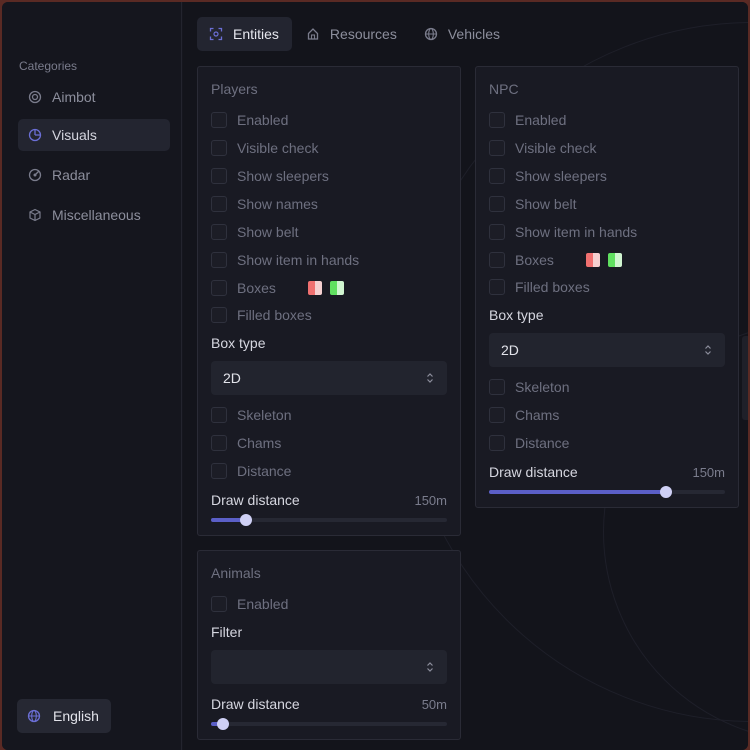 This screenshot has height=750, width=750. What do you see at coordinates (556, 148) in the screenshot?
I see `checkbox-label: Visible check` at bounding box center [556, 148].